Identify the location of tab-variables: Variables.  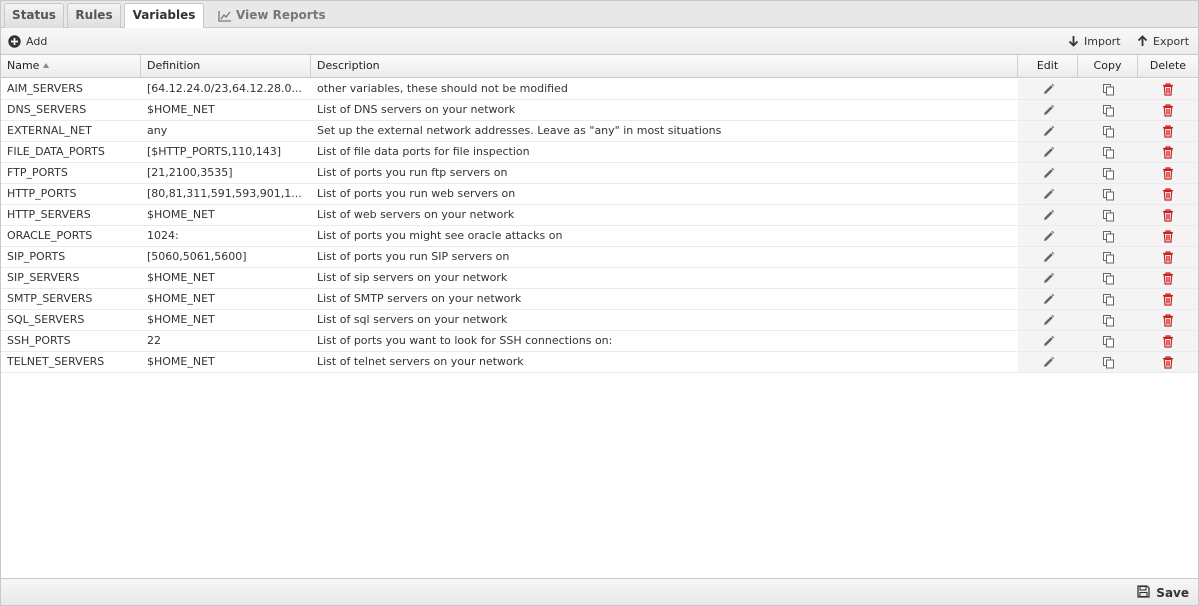
(164, 16).